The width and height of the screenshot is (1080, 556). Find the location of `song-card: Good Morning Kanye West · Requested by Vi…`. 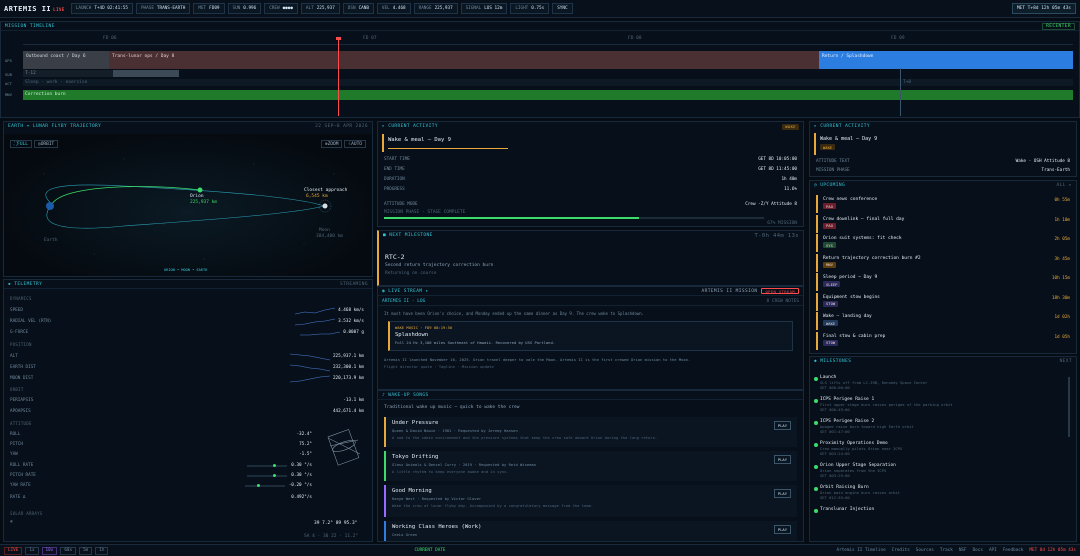

song-card: Good Morning Kanye West · Requested by Vi… is located at coordinates (590, 501).